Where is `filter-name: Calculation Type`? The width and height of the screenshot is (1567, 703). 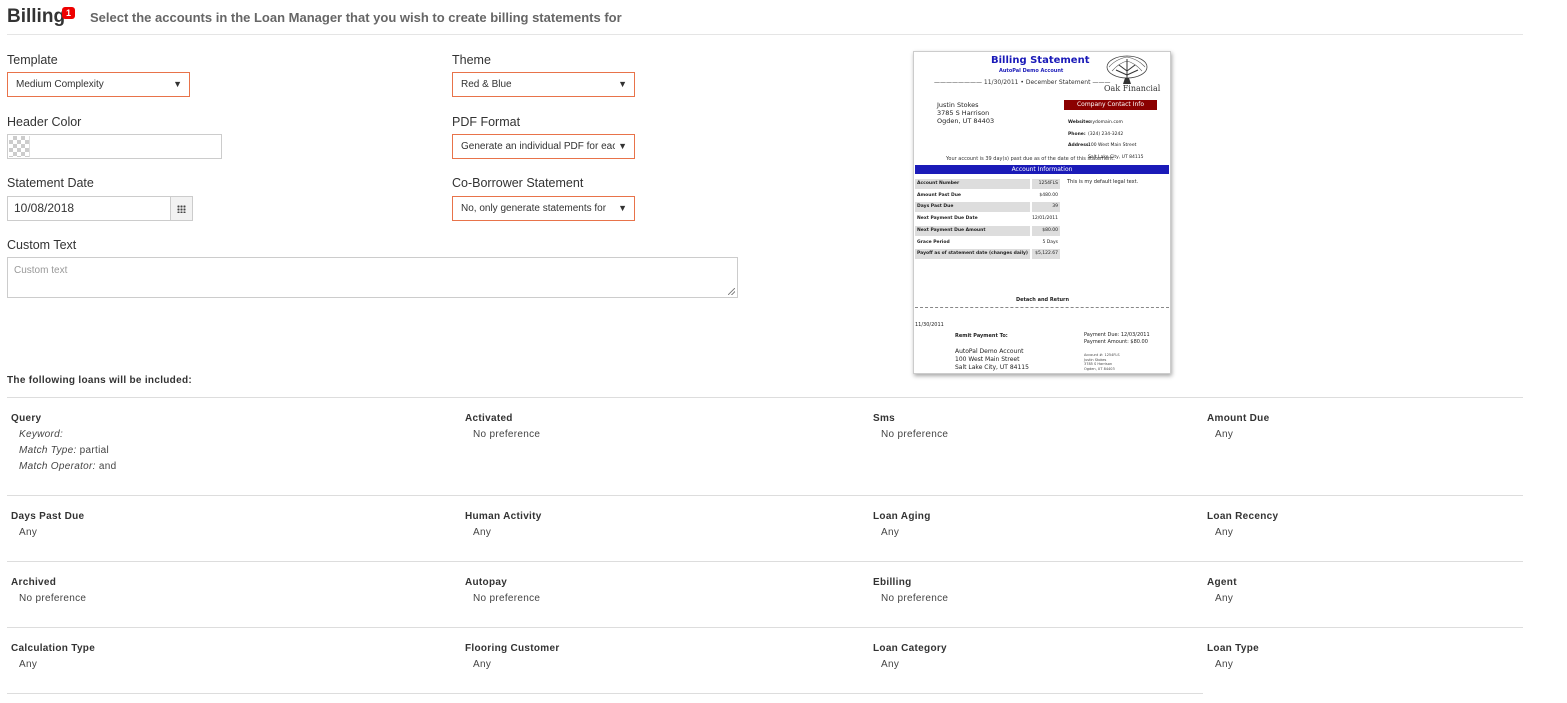 filter-name: Calculation Type is located at coordinates (53, 648).